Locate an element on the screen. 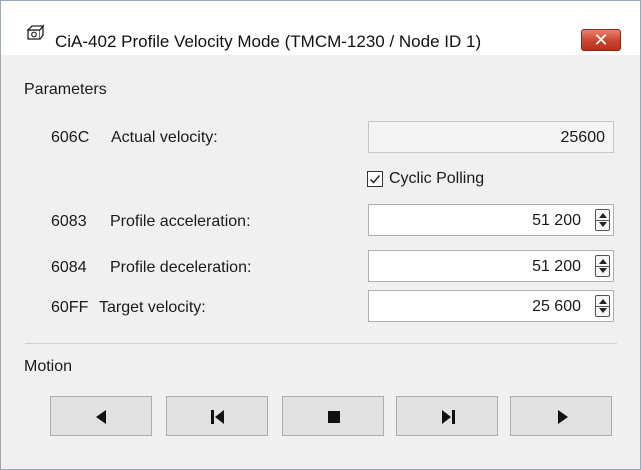  group-divider is located at coordinates (321, 343).